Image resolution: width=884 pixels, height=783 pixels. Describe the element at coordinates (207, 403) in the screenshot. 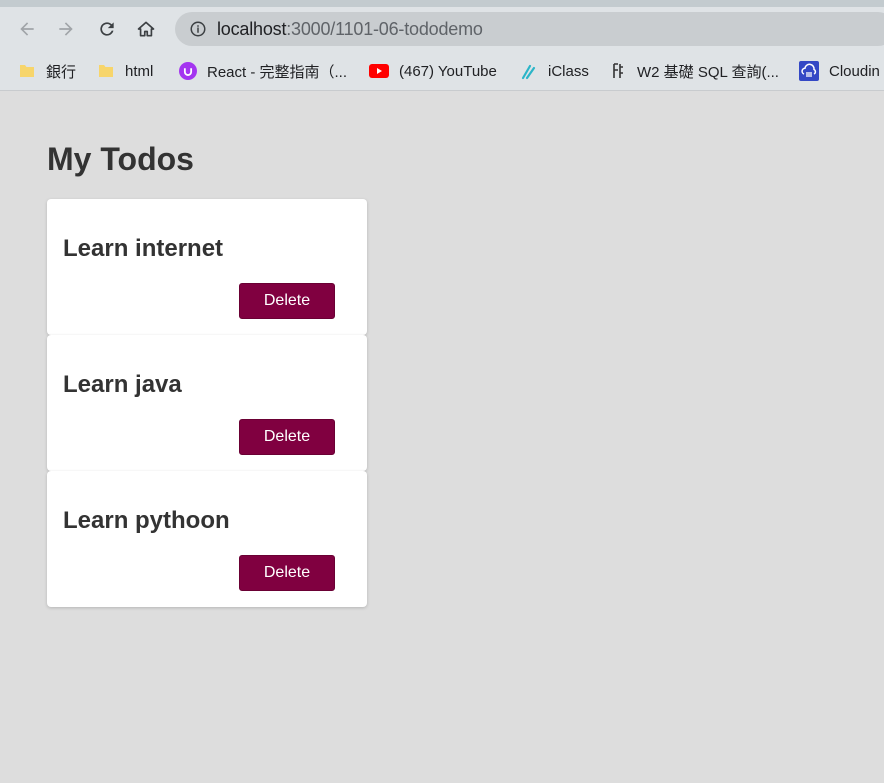

I see `todo-card: Learn java Delete` at that location.